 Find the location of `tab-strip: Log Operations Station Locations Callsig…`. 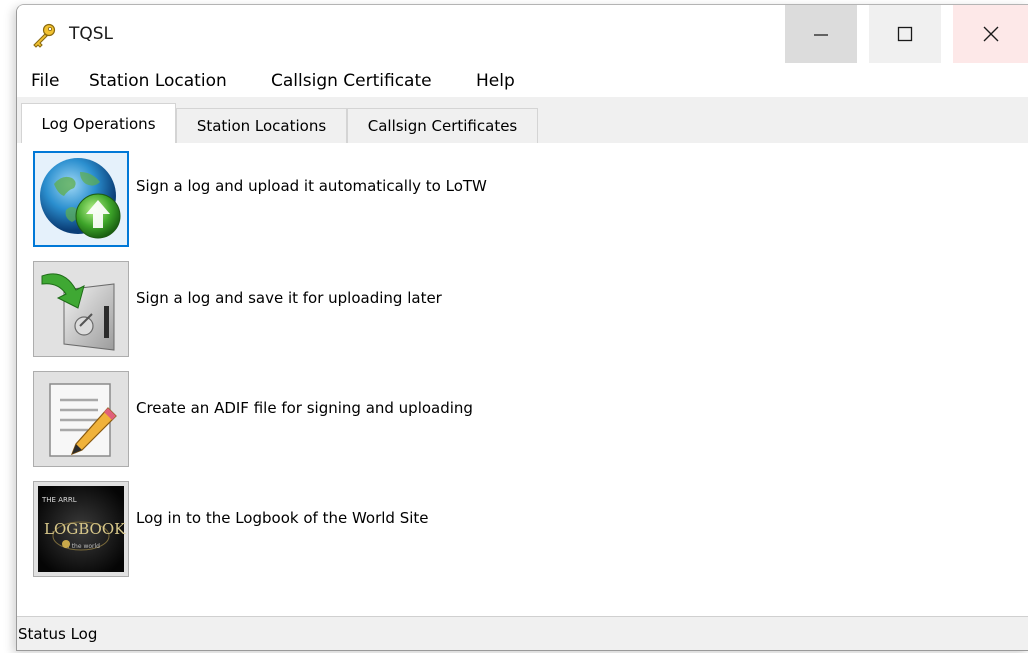

tab-strip: Log Operations Station Locations Callsig… is located at coordinates (522, 120).